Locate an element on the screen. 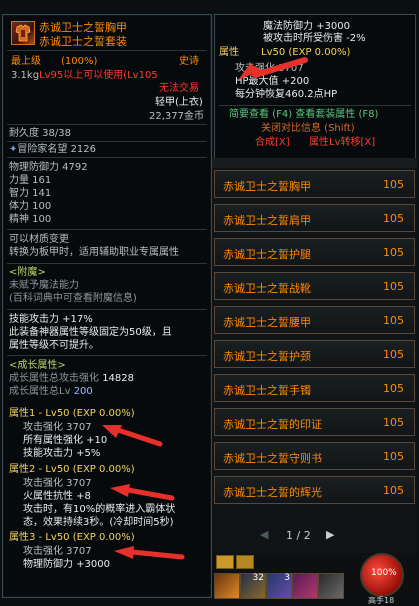 Image resolution: width=419 pixels, height=606 pixels. enchant-hint: (百科词典中可查看附魔信息) is located at coordinates (73, 298).